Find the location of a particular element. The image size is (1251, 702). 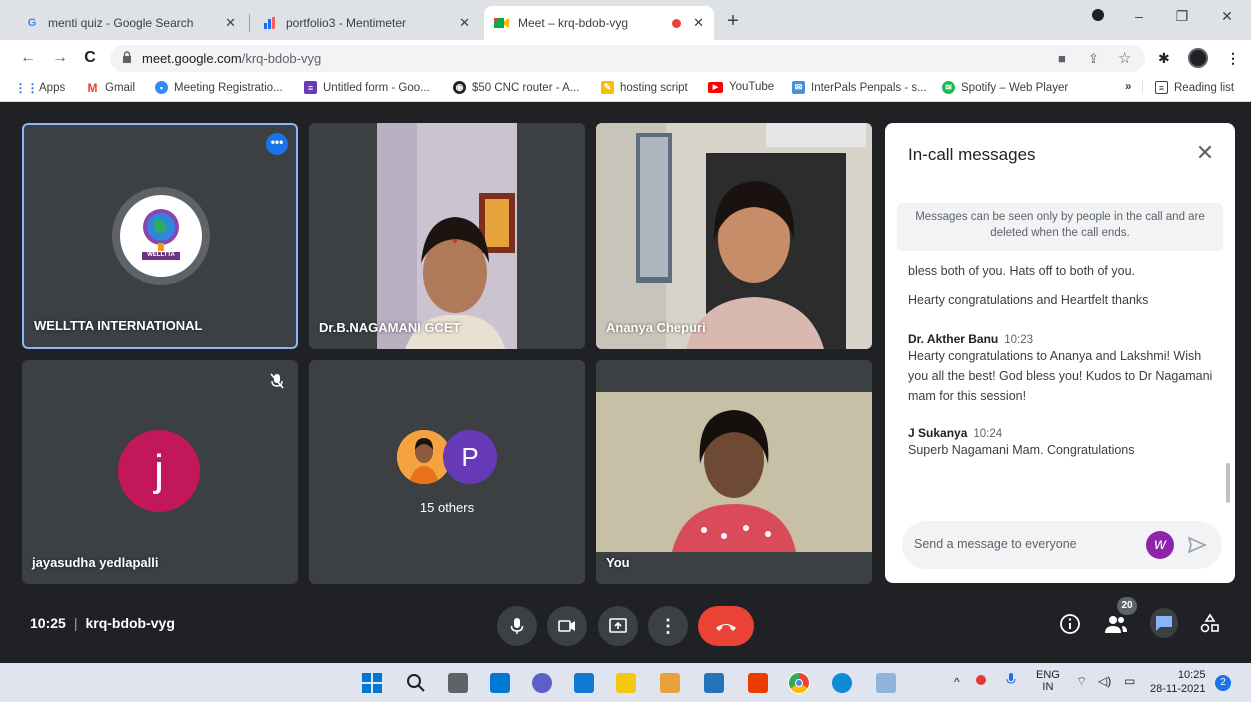

edge-icon is located at coordinates (842, 683).